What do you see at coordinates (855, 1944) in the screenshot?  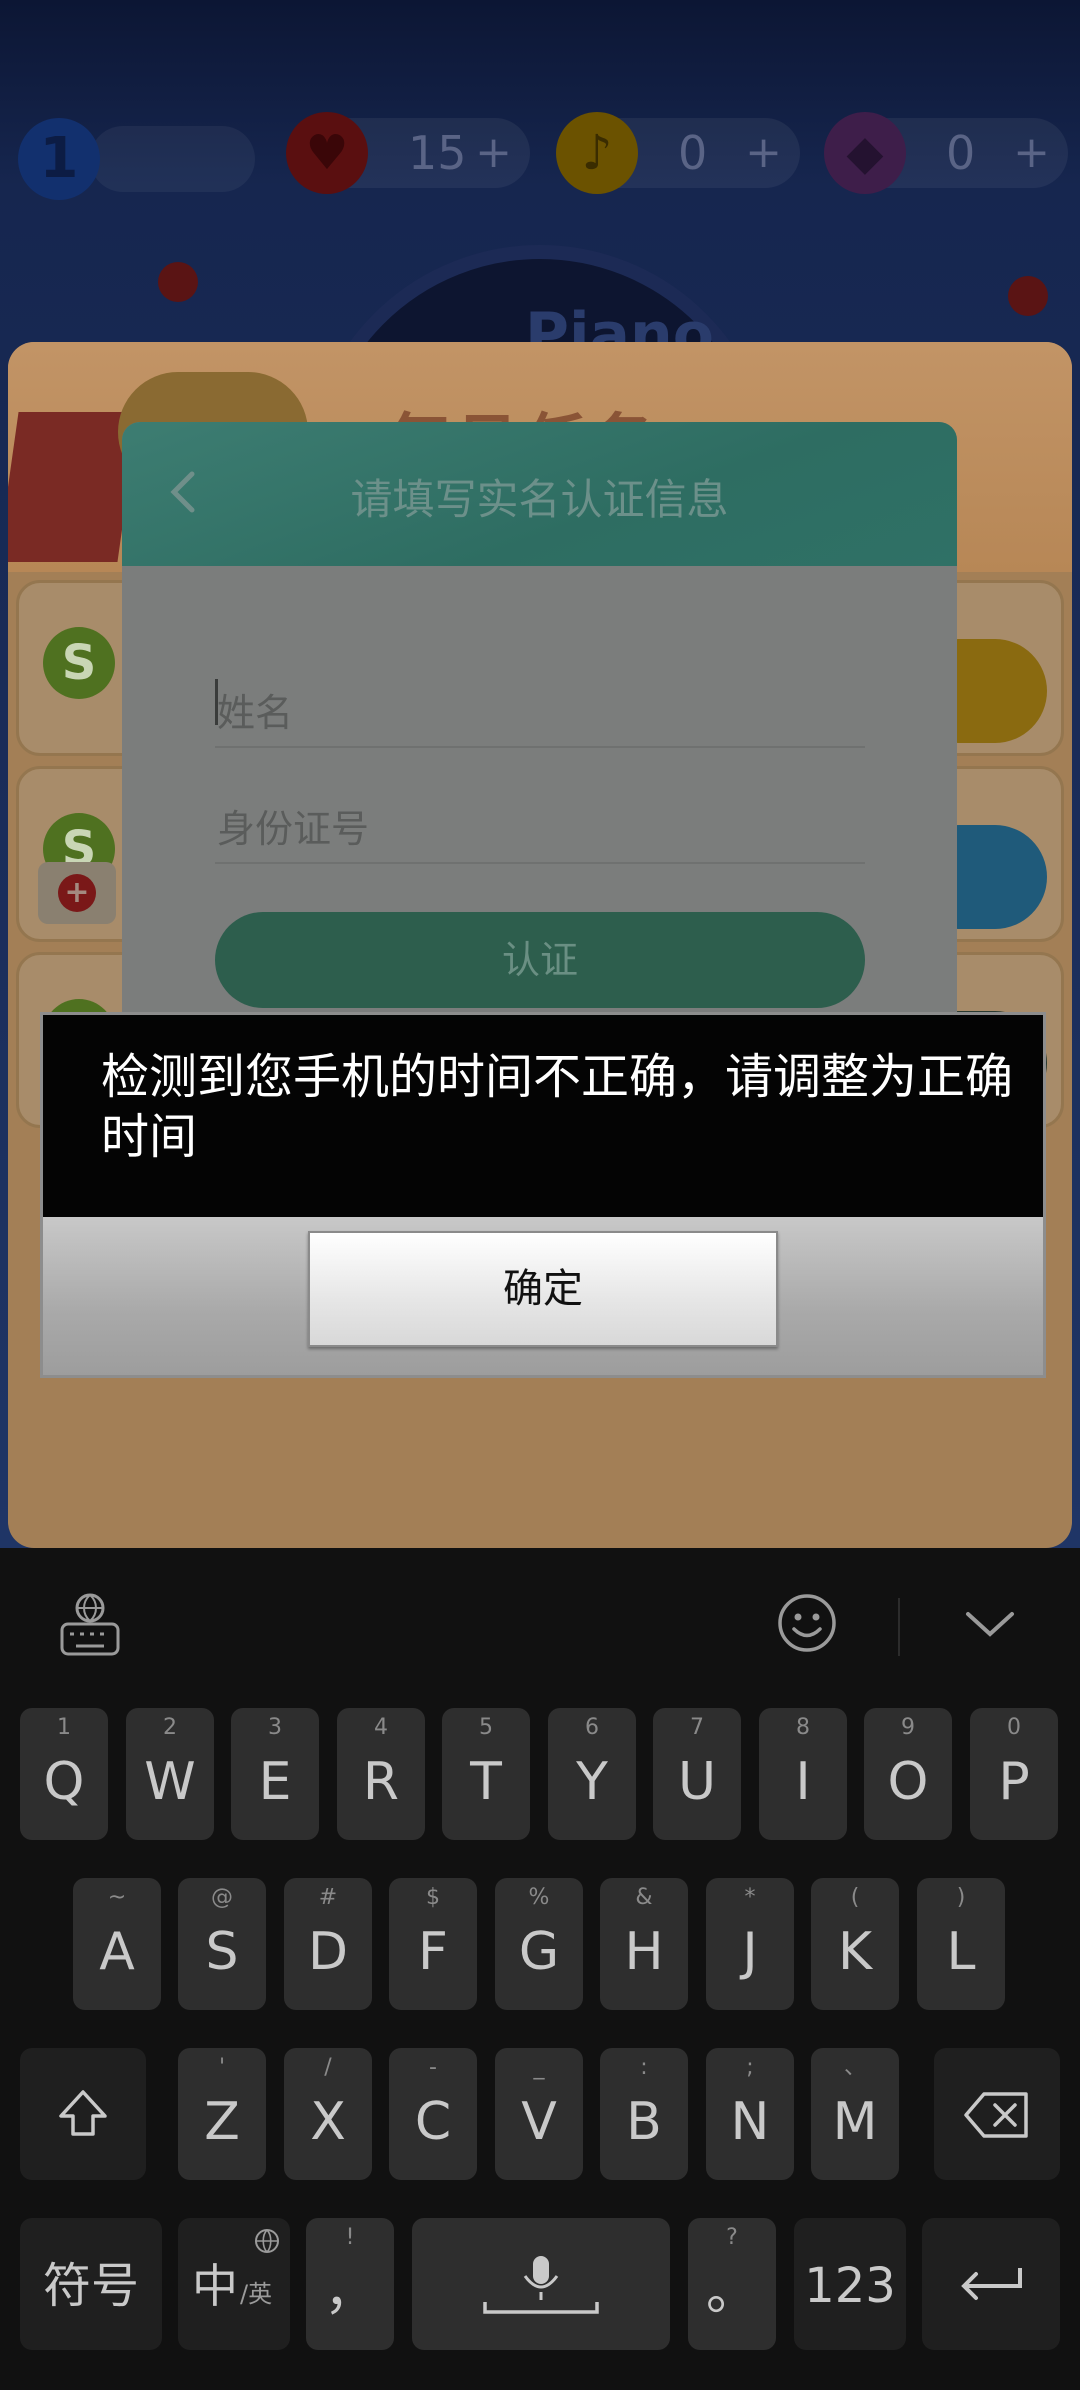 I see `key-k: (K` at bounding box center [855, 1944].